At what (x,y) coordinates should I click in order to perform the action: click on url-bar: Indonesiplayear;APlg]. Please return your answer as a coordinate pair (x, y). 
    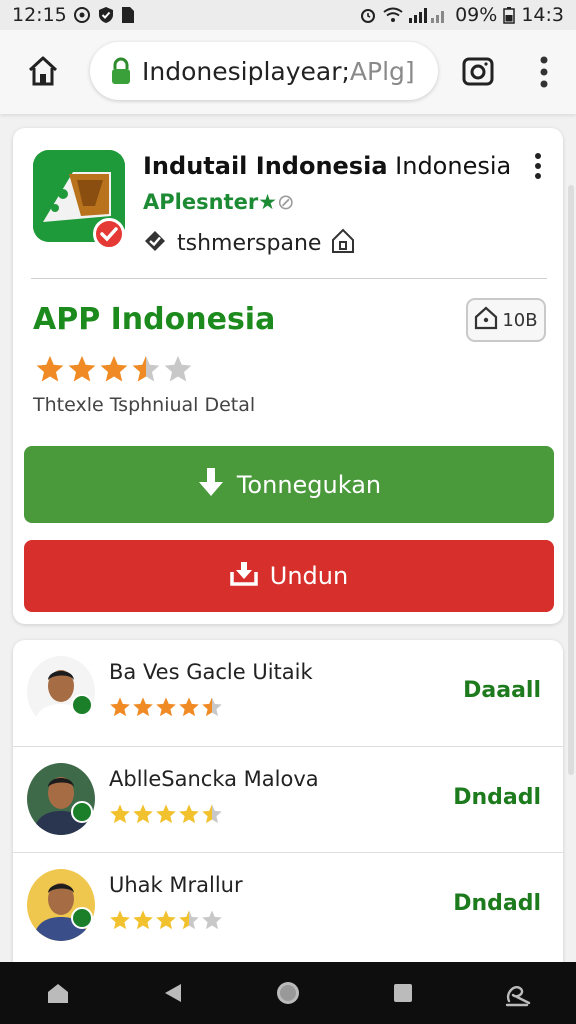
    Looking at the image, I should click on (264, 71).